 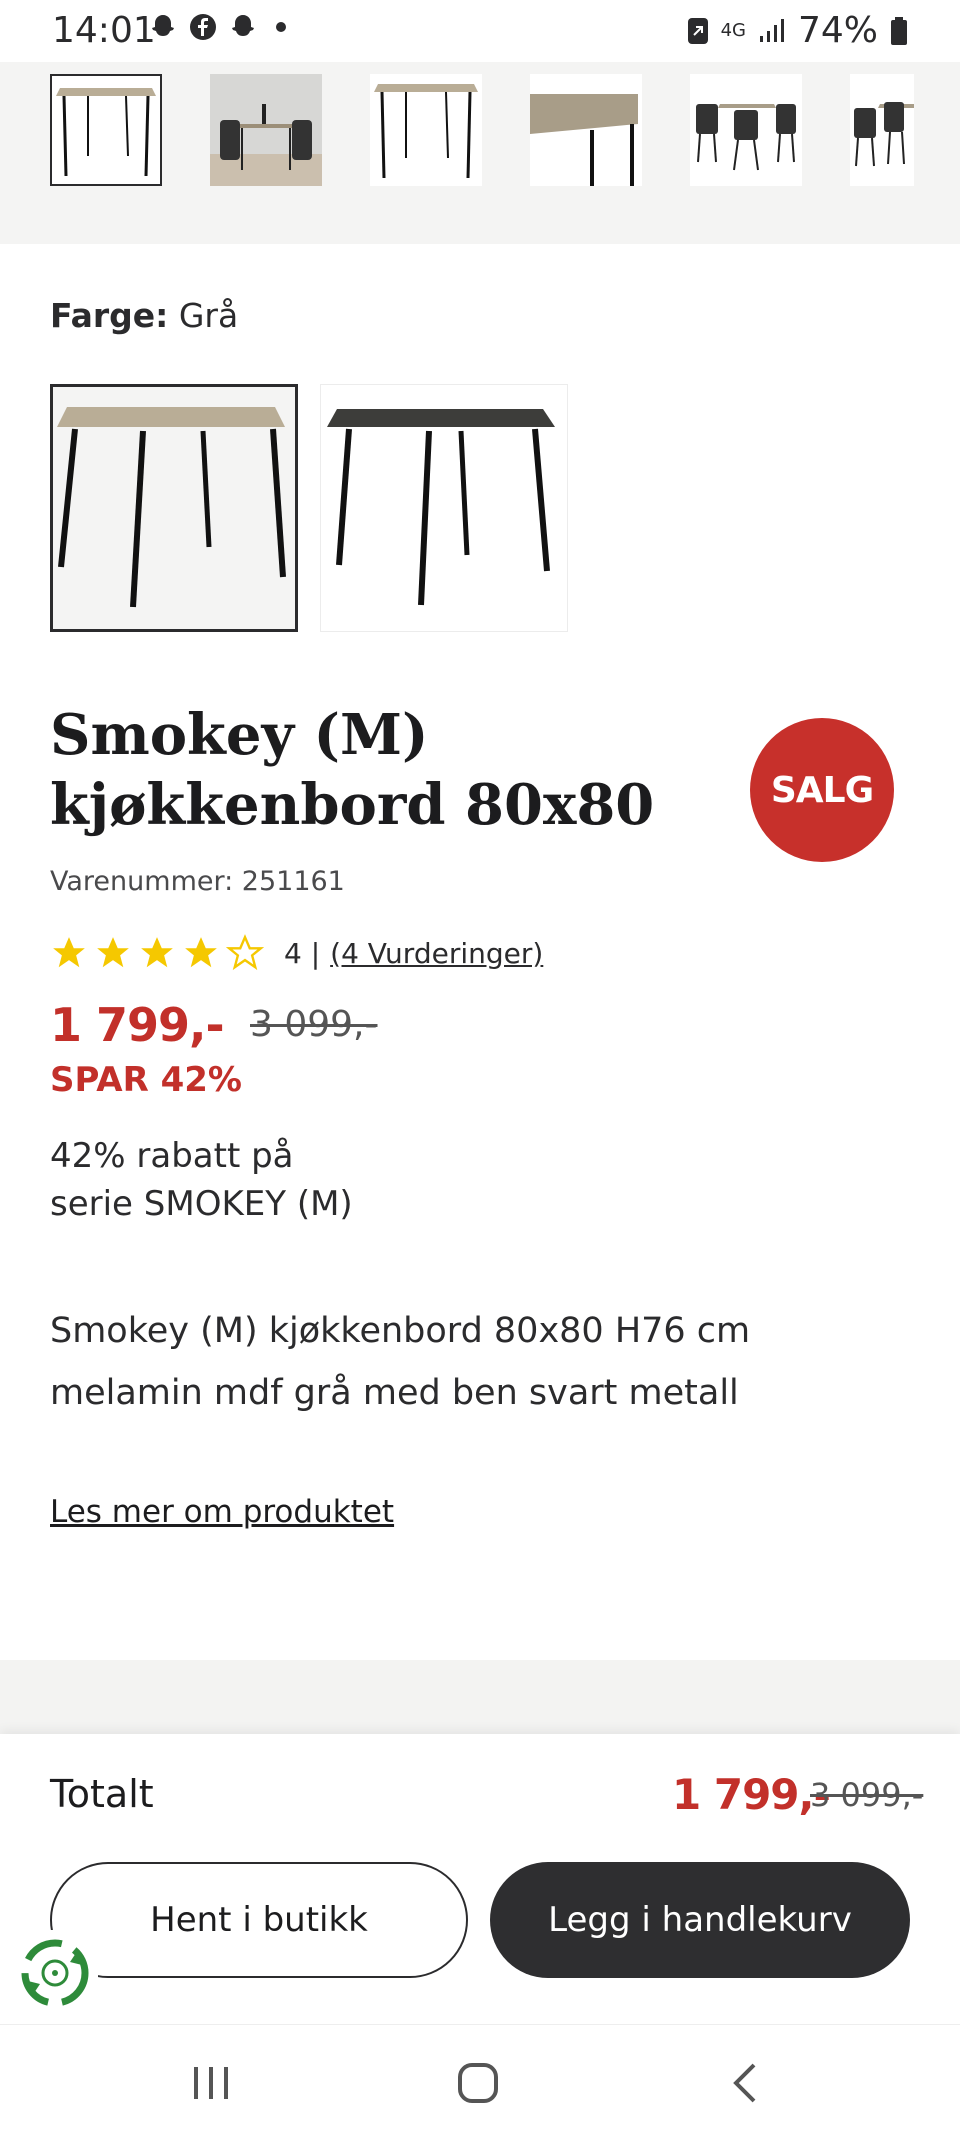 I want to click on total-price-original: 3 099,-, so click(x=867, y=1795).